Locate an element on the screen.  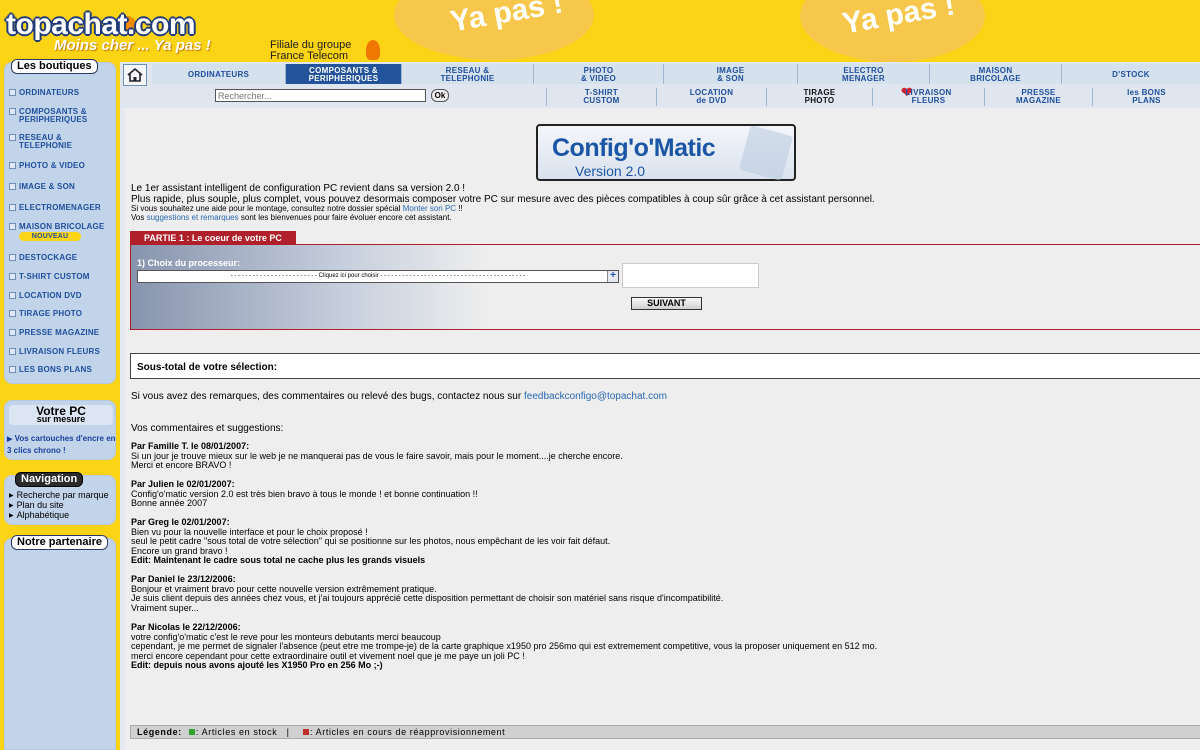
tab-image-son: IMAGE & SON is located at coordinates (731, 74).